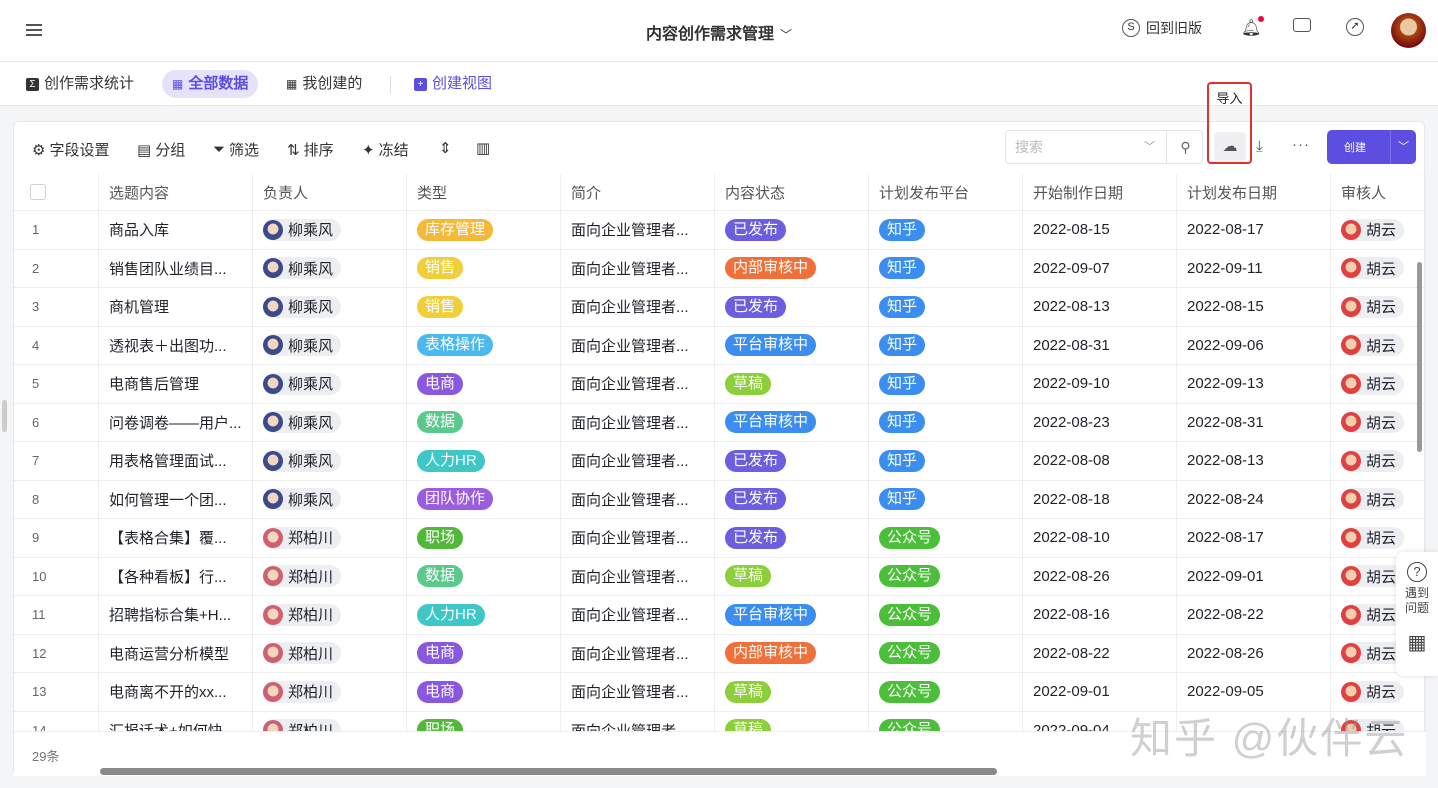 This screenshot has height=788, width=1438. Describe the element at coordinates (1254, 192) in the screenshot. I see `column-header: 计划发布日期` at that location.